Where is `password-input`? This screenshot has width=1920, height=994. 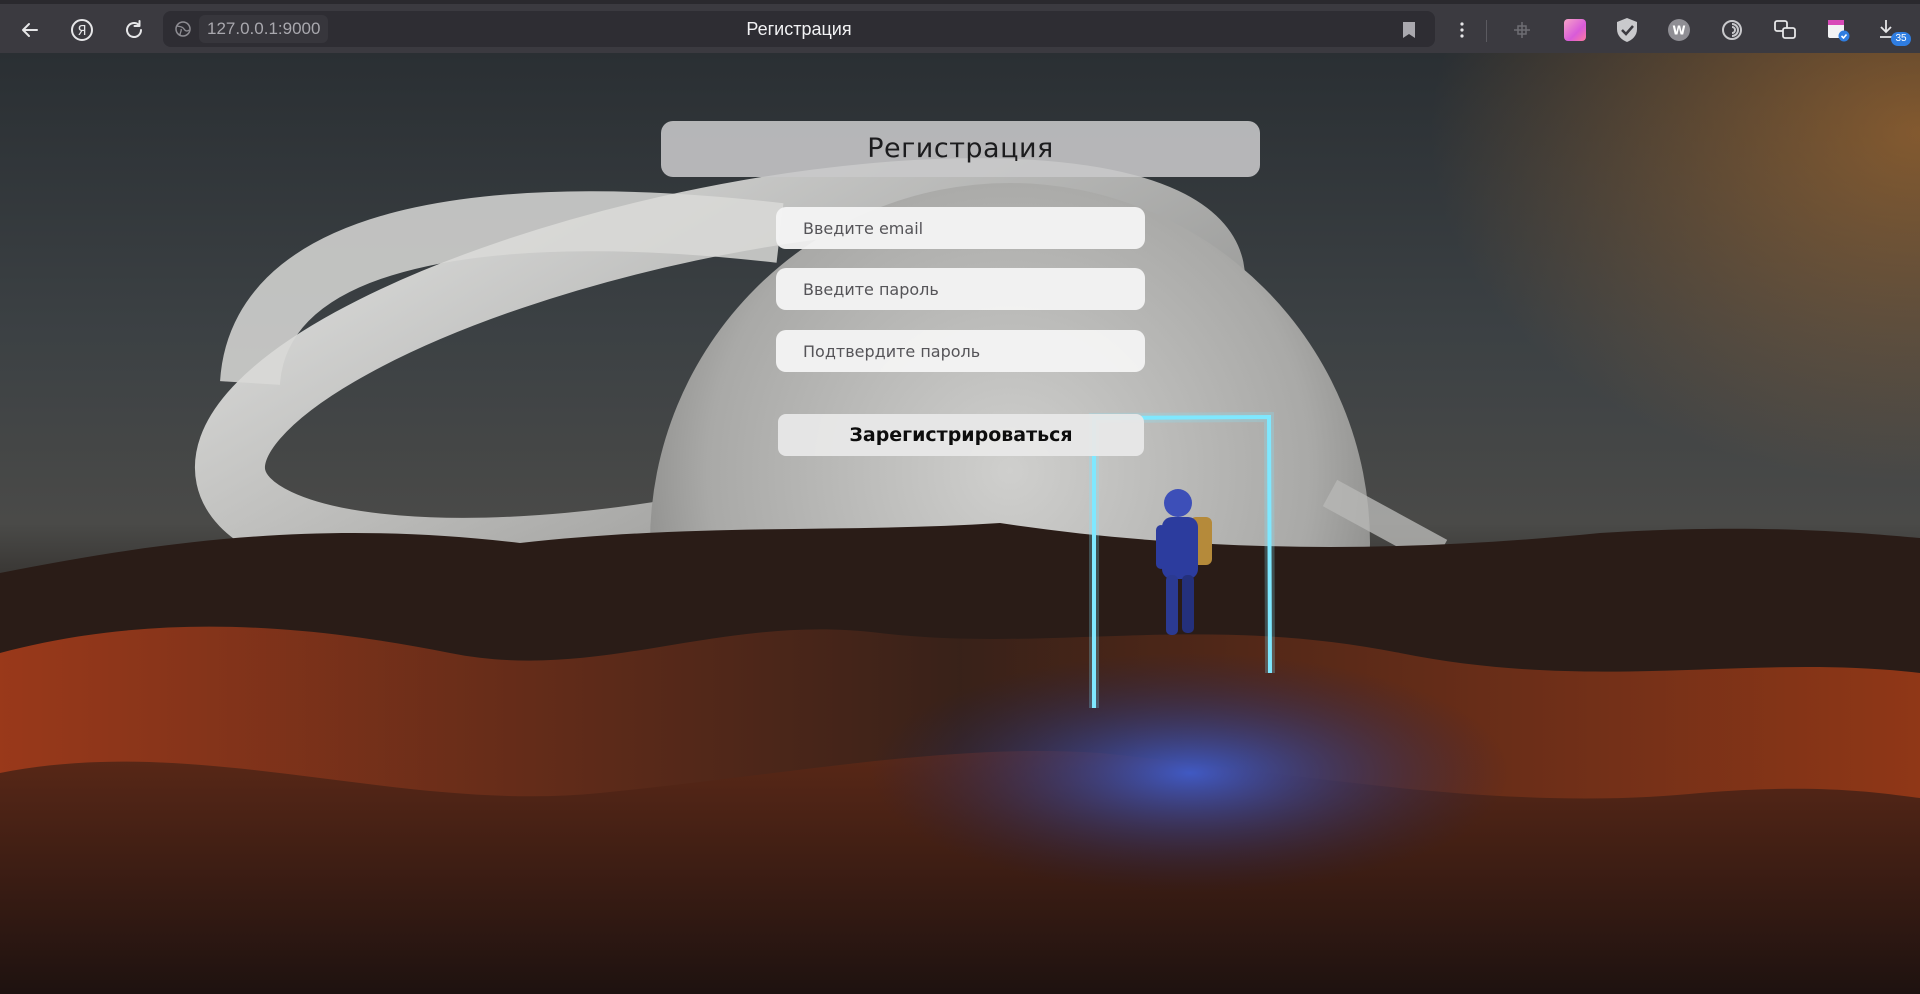 password-input is located at coordinates (960, 289).